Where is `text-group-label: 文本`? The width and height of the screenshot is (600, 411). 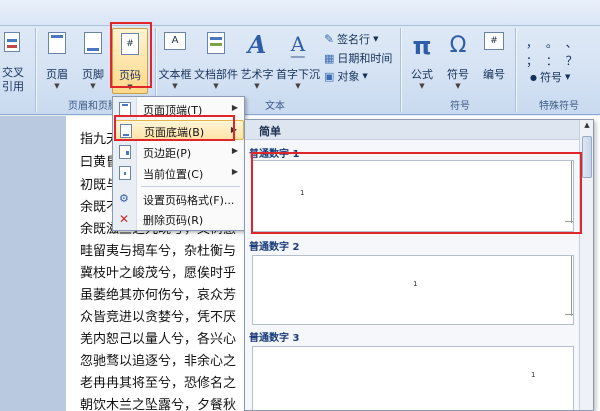
text-group-label: 文本 is located at coordinates (275, 106).